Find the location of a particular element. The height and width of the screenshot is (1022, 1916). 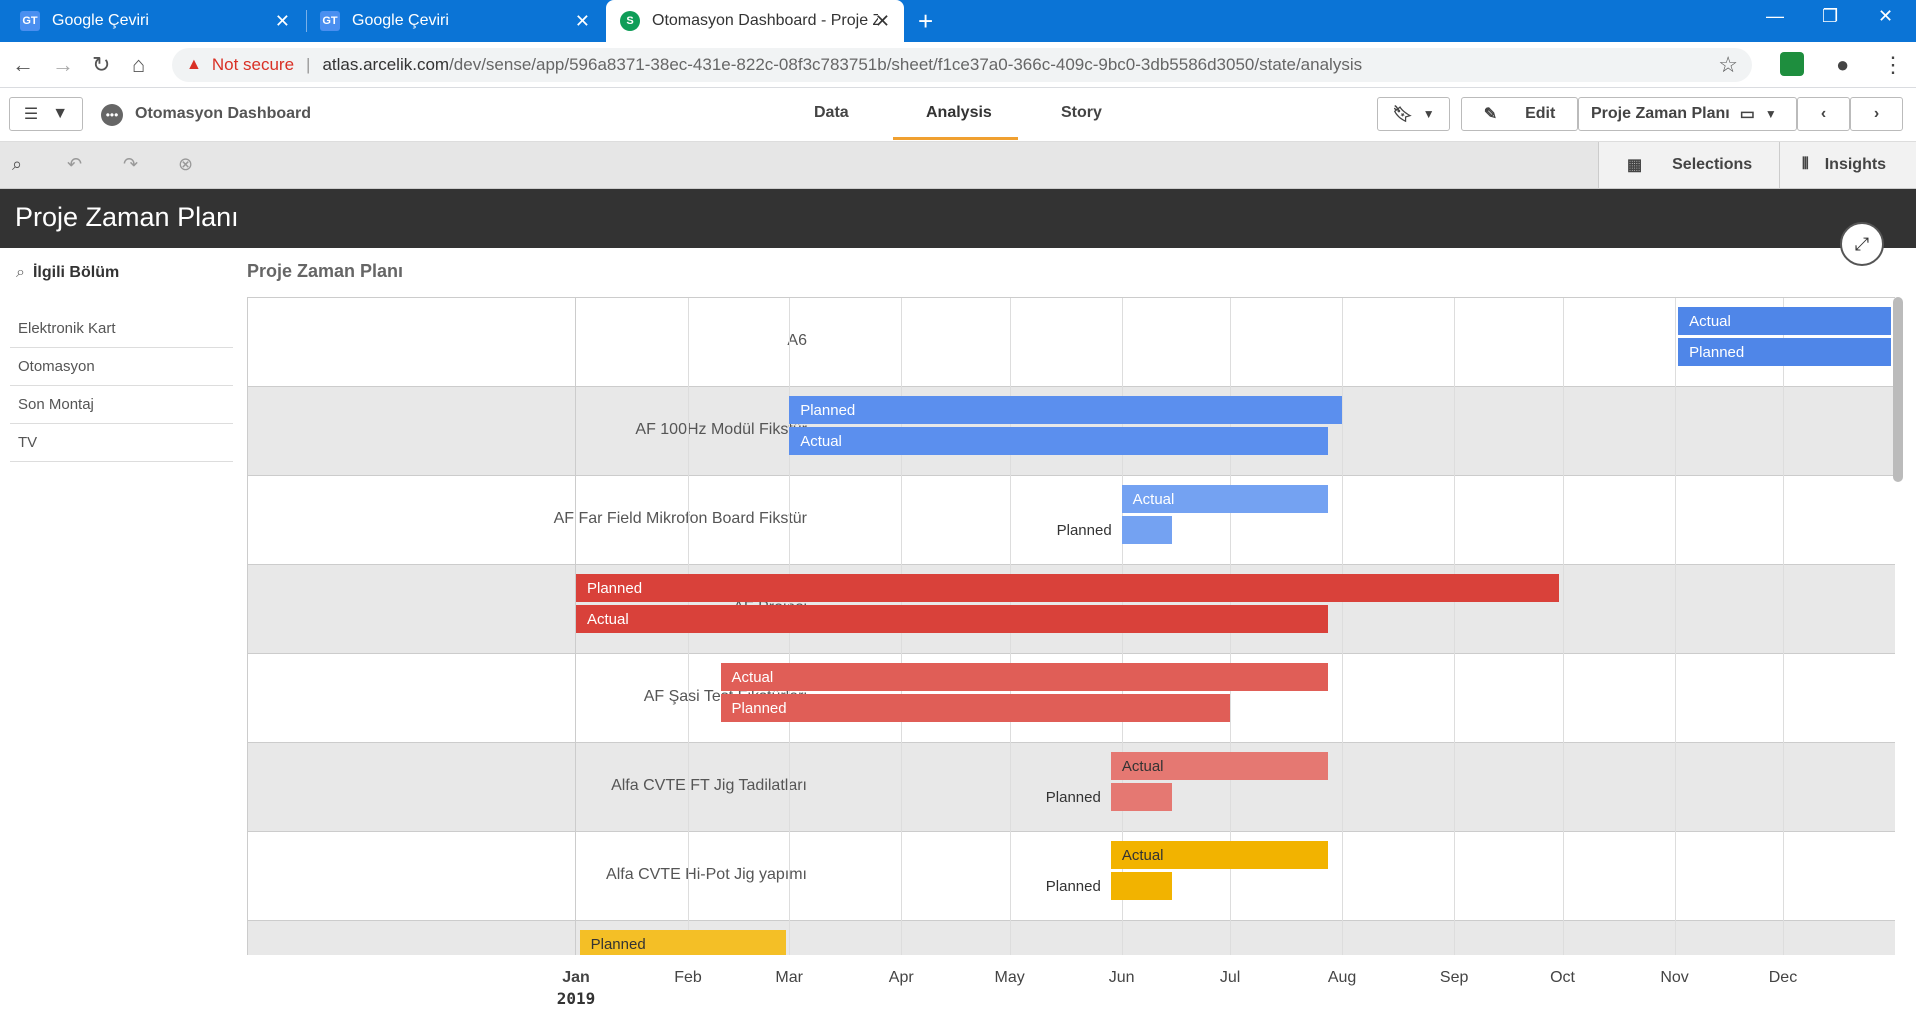

new-tab-button: + is located at coordinates (925, 21).